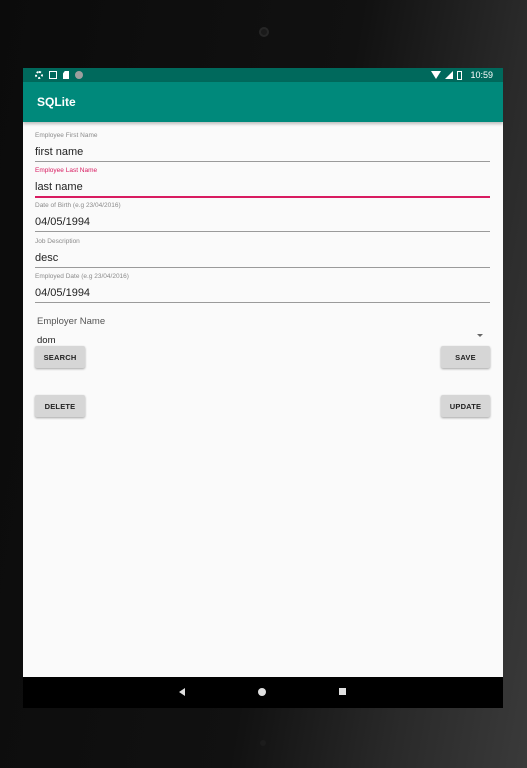 This screenshot has width=527, height=768. I want to click on search-button: SEARCH, so click(60, 357).